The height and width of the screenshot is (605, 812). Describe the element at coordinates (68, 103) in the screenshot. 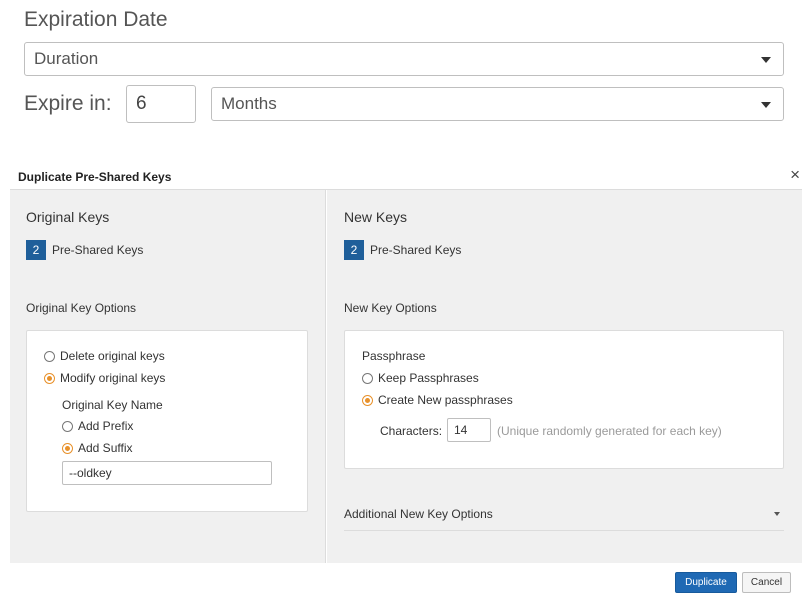

I see `expire-in-label: Expire in:` at that location.